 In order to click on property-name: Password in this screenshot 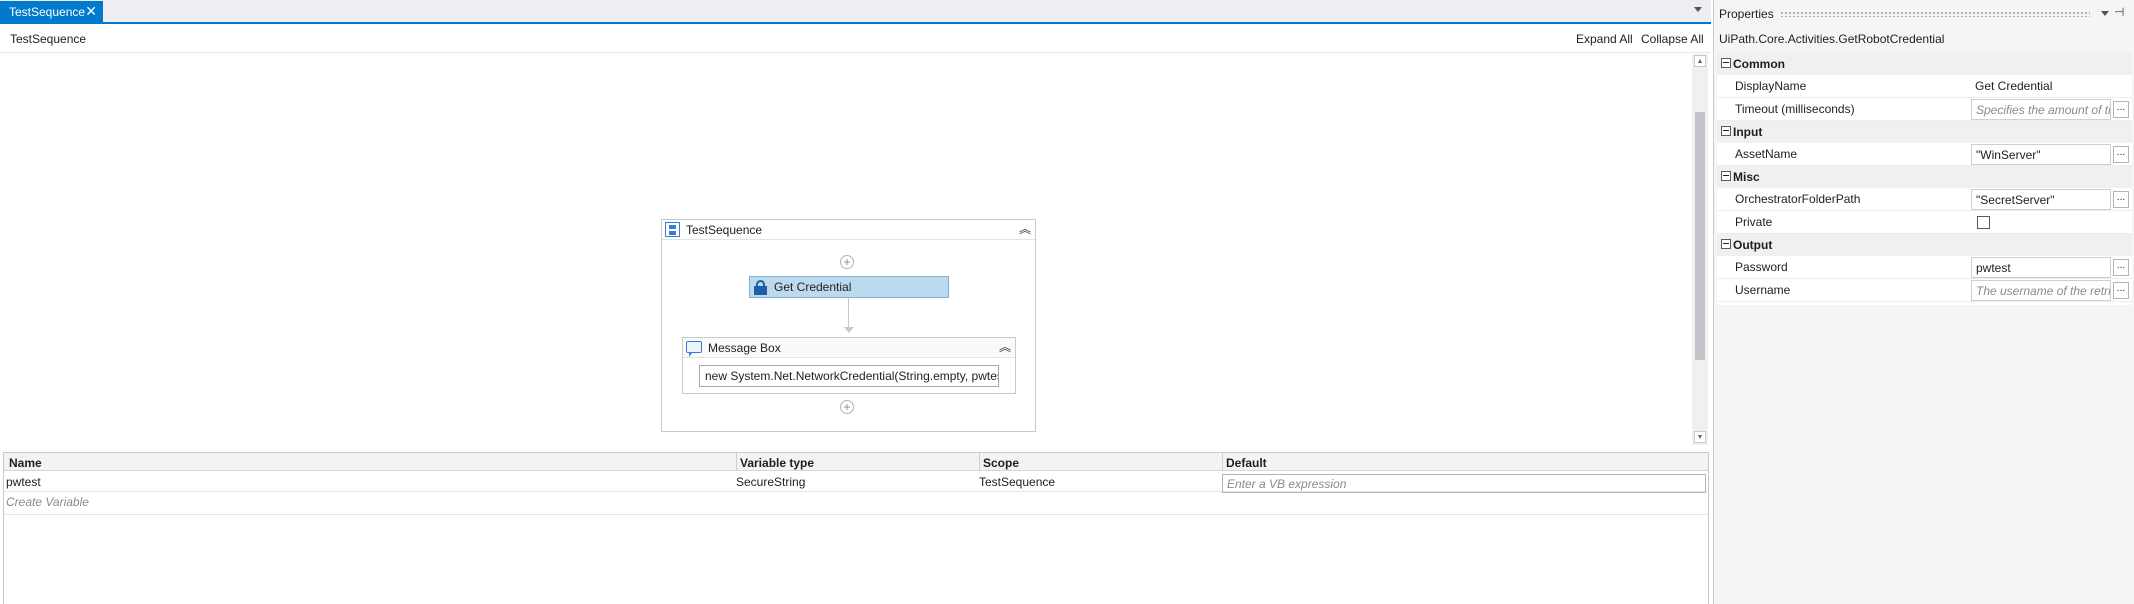, I will do `click(1761, 267)`.